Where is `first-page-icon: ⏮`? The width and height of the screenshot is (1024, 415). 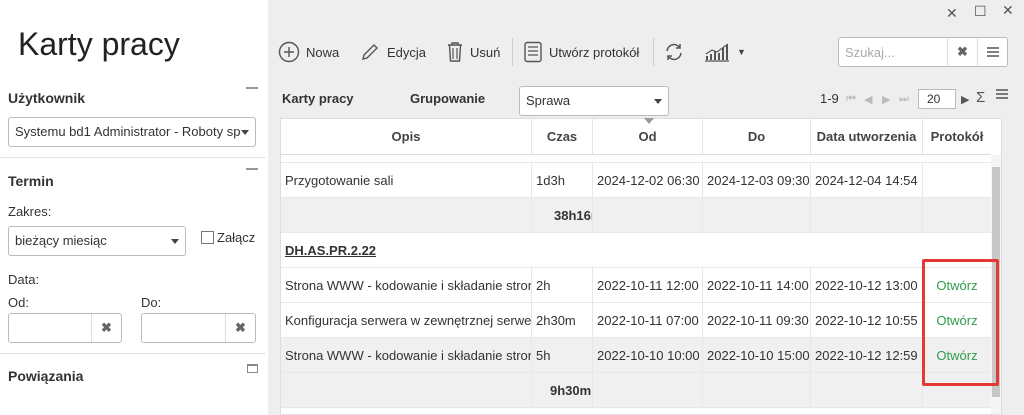 first-page-icon: ⏮ is located at coordinates (851, 99).